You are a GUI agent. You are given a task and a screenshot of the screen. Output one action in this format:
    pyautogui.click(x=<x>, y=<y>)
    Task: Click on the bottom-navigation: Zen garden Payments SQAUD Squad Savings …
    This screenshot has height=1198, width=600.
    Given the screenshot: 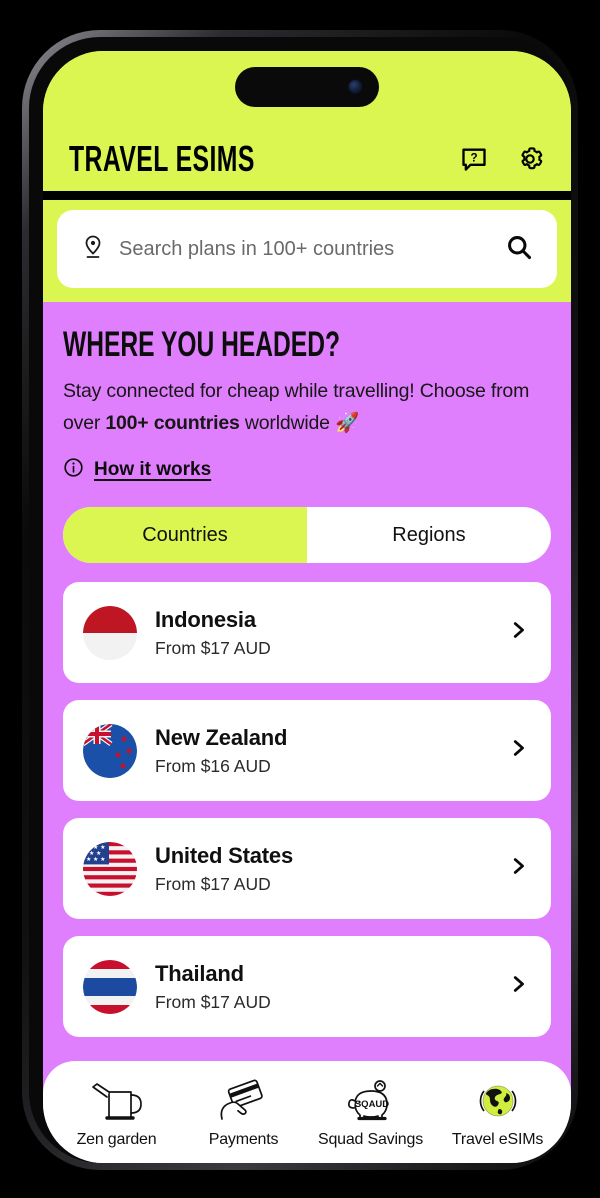 What is the action you would take?
    pyautogui.click(x=307, y=1112)
    